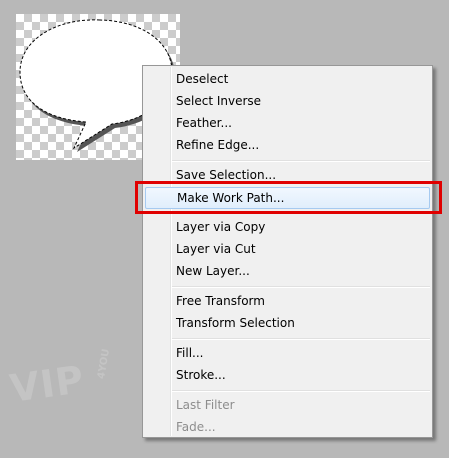 The image size is (449, 458). I want to click on menu-item-last-filter: Last Filter, so click(205, 405).